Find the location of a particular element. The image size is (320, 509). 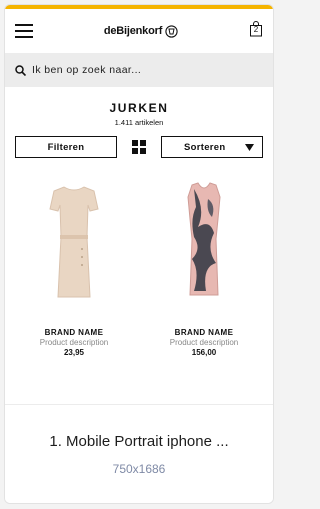

caption-size: 750x1686 is located at coordinates (139, 469).